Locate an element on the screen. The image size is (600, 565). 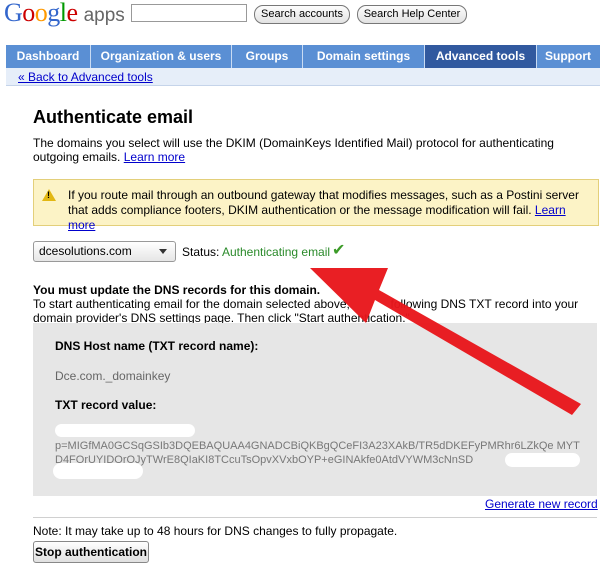
stop-authentication-button: Stop authentication is located at coordinates (91, 552).